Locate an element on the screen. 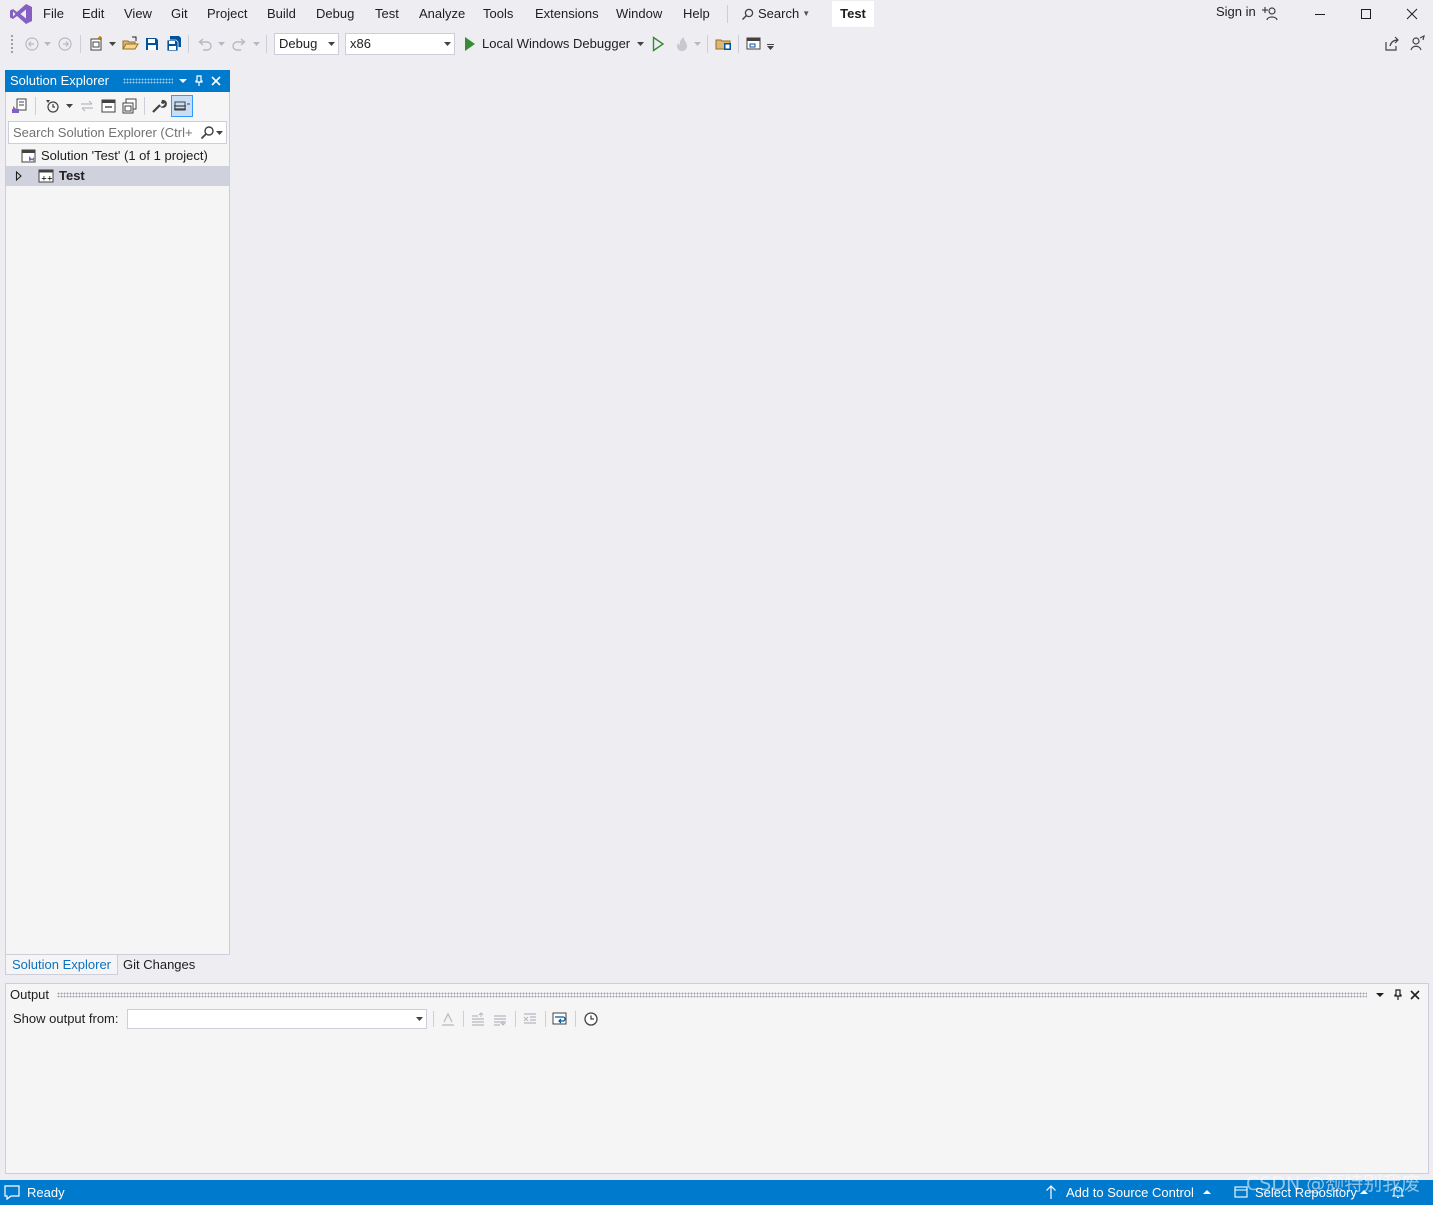 This screenshot has height=1205, width=1433. tab-solution-explorer: Solution Explorer is located at coordinates (61, 965).